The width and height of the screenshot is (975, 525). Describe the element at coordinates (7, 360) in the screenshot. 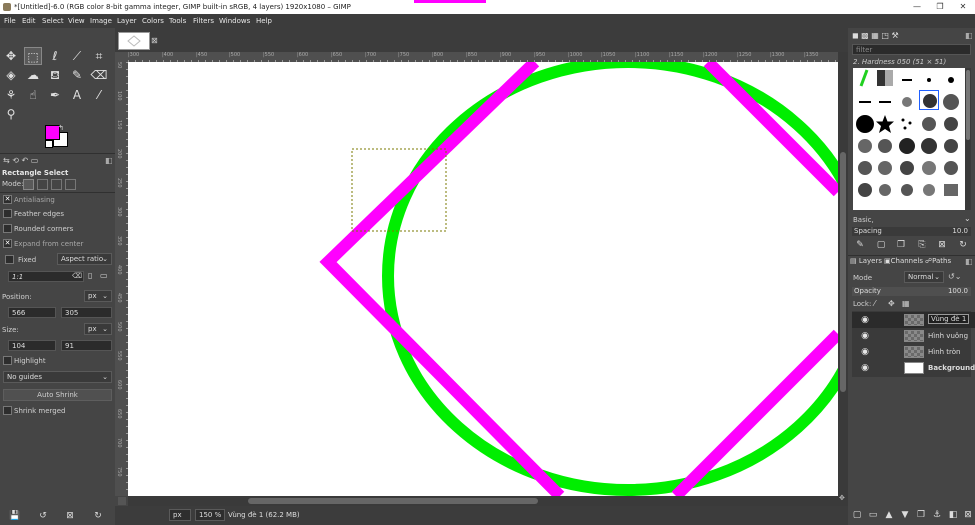

I see `highlight-checkbox` at that location.